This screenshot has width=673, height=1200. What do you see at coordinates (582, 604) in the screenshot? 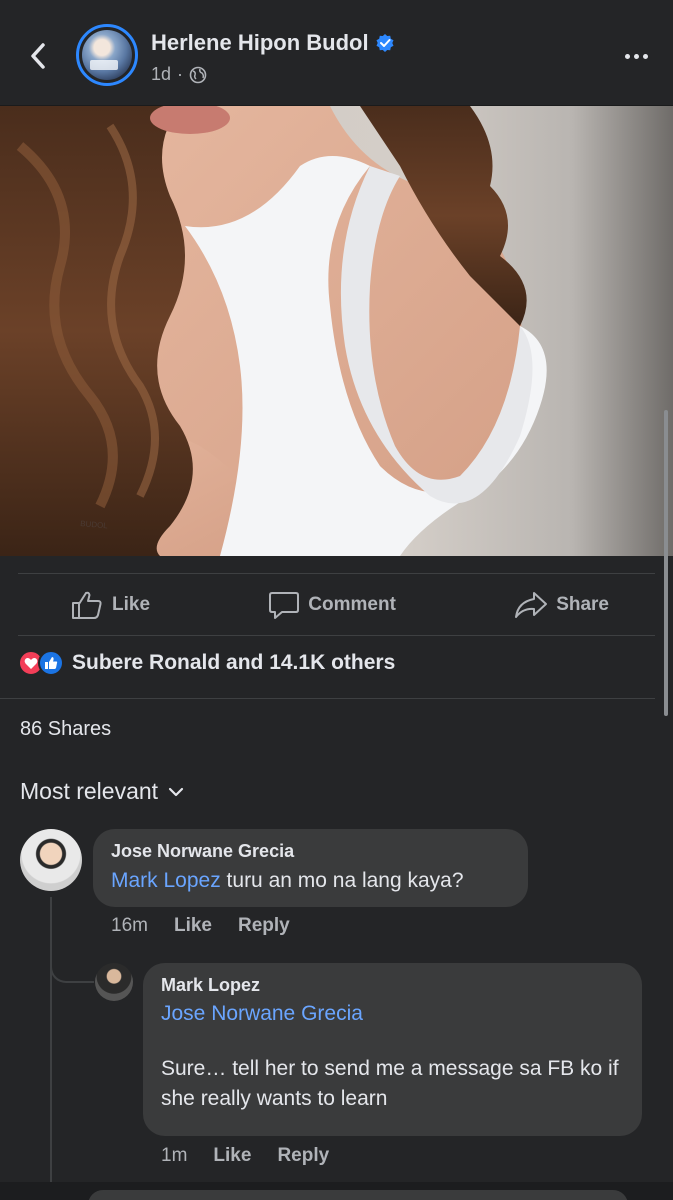
I see `share-label: Share` at bounding box center [582, 604].